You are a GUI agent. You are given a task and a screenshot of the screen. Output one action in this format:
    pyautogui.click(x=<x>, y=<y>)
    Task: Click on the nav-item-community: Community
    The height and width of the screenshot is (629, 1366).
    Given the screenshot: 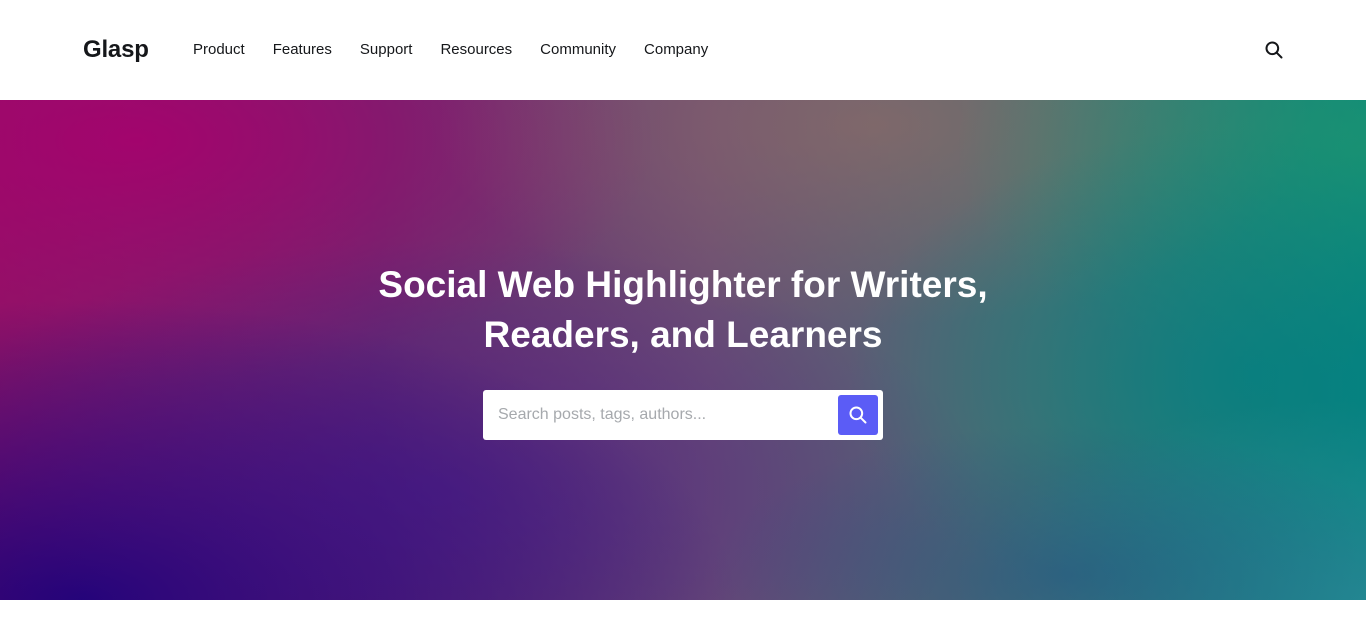 What is the action you would take?
    pyautogui.click(x=578, y=50)
    